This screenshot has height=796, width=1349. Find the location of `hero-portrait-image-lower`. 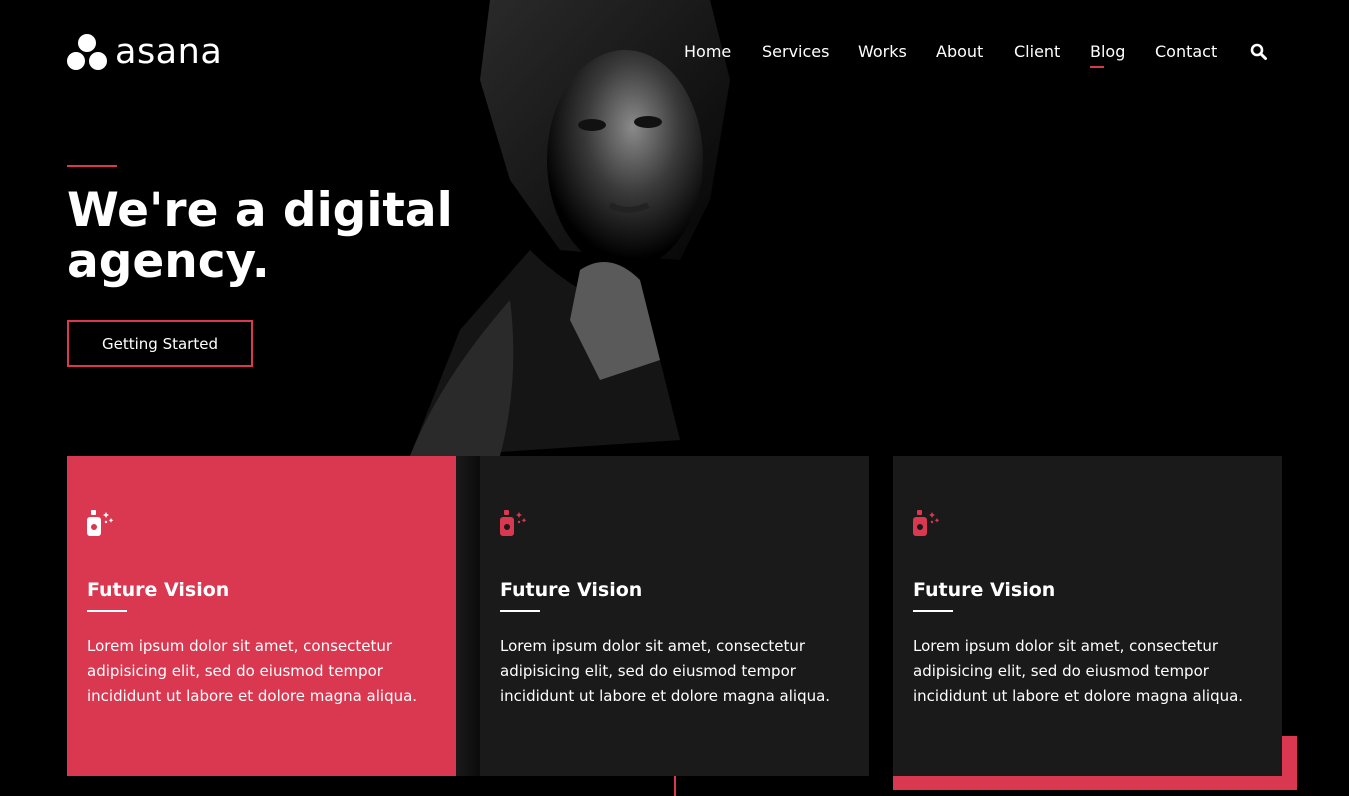

hero-portrait-image-lower is located at coordinates (468, 616).